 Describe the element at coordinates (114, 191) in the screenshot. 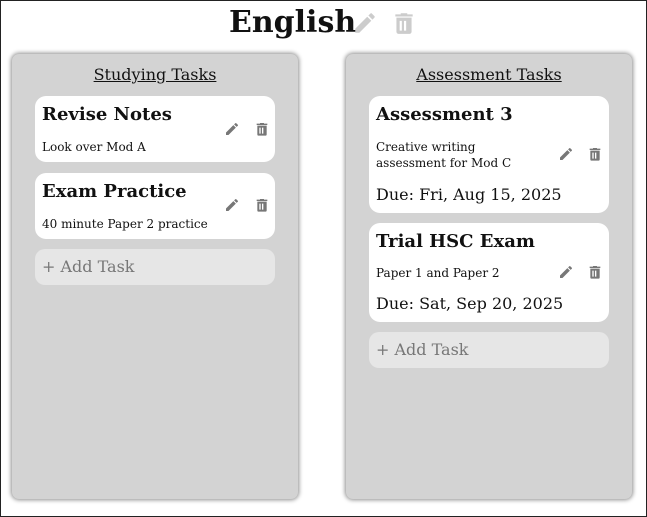

I see `task-title: Exam Practice` at that location.